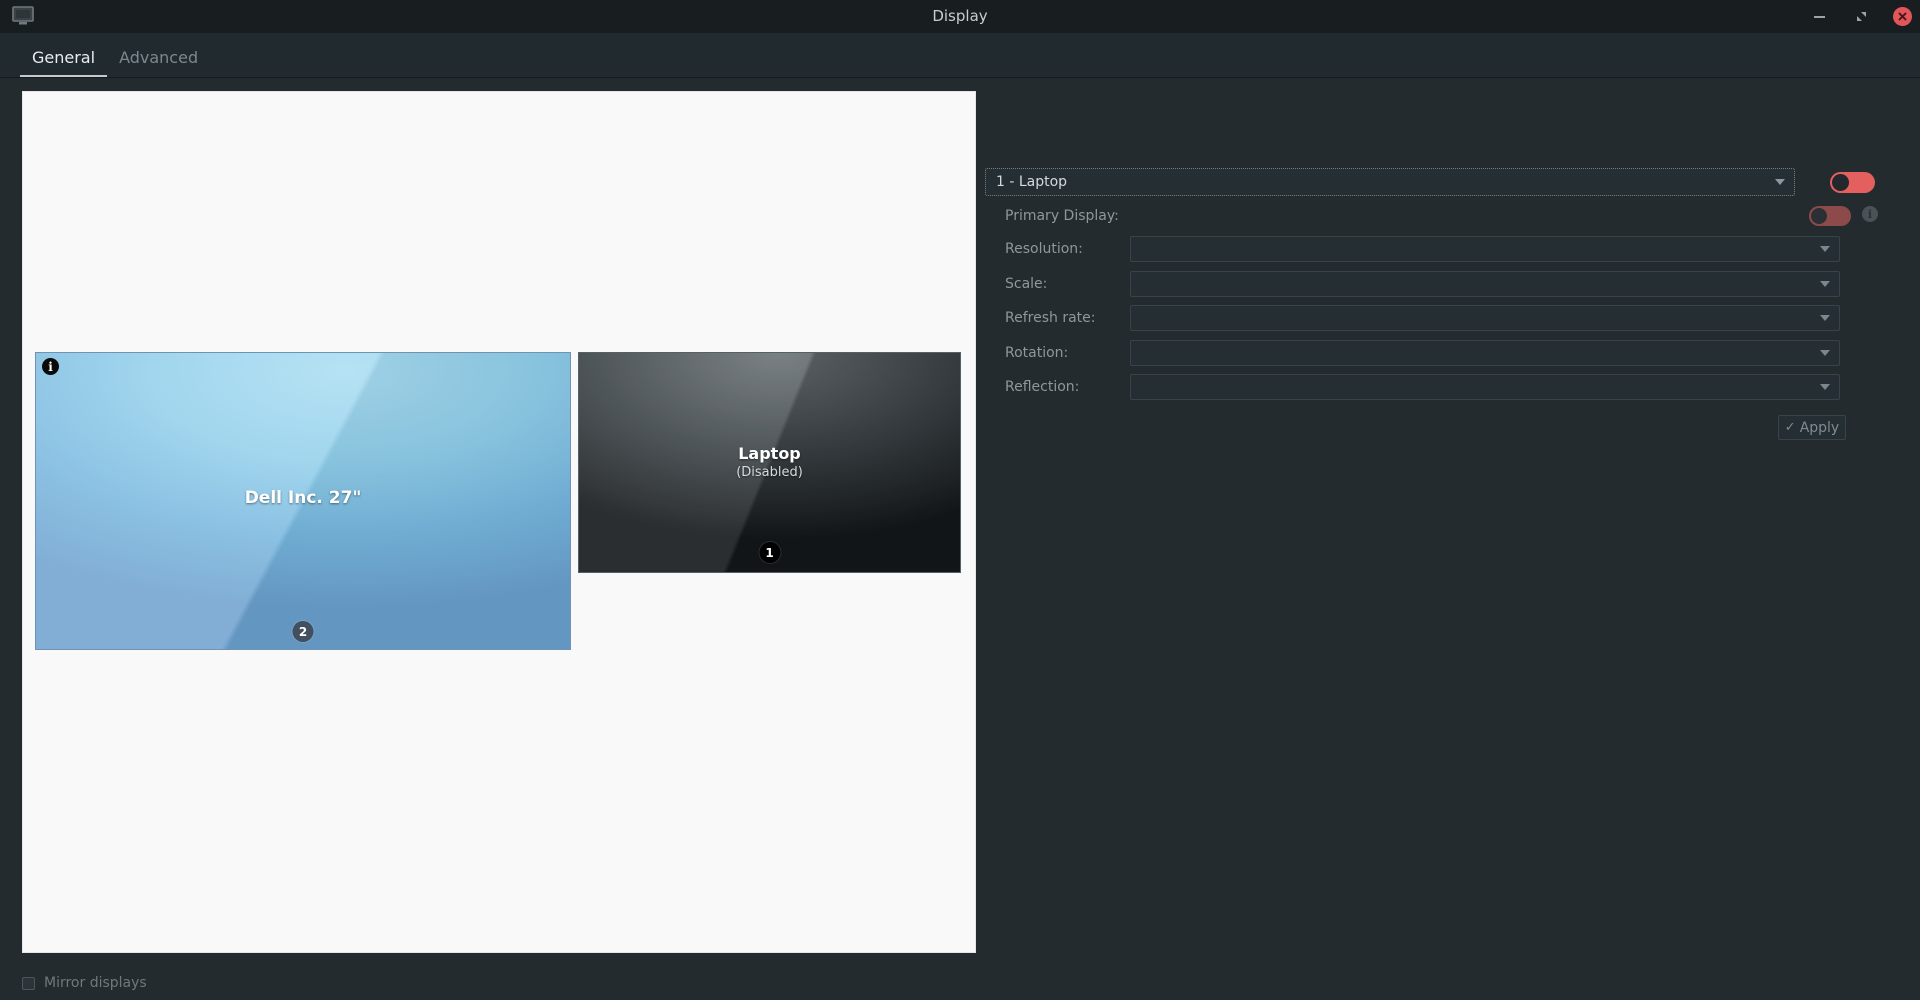 This screenshot has width=1920, height=1000. I want to click on check-icon: ✓, so click(1790, 427).